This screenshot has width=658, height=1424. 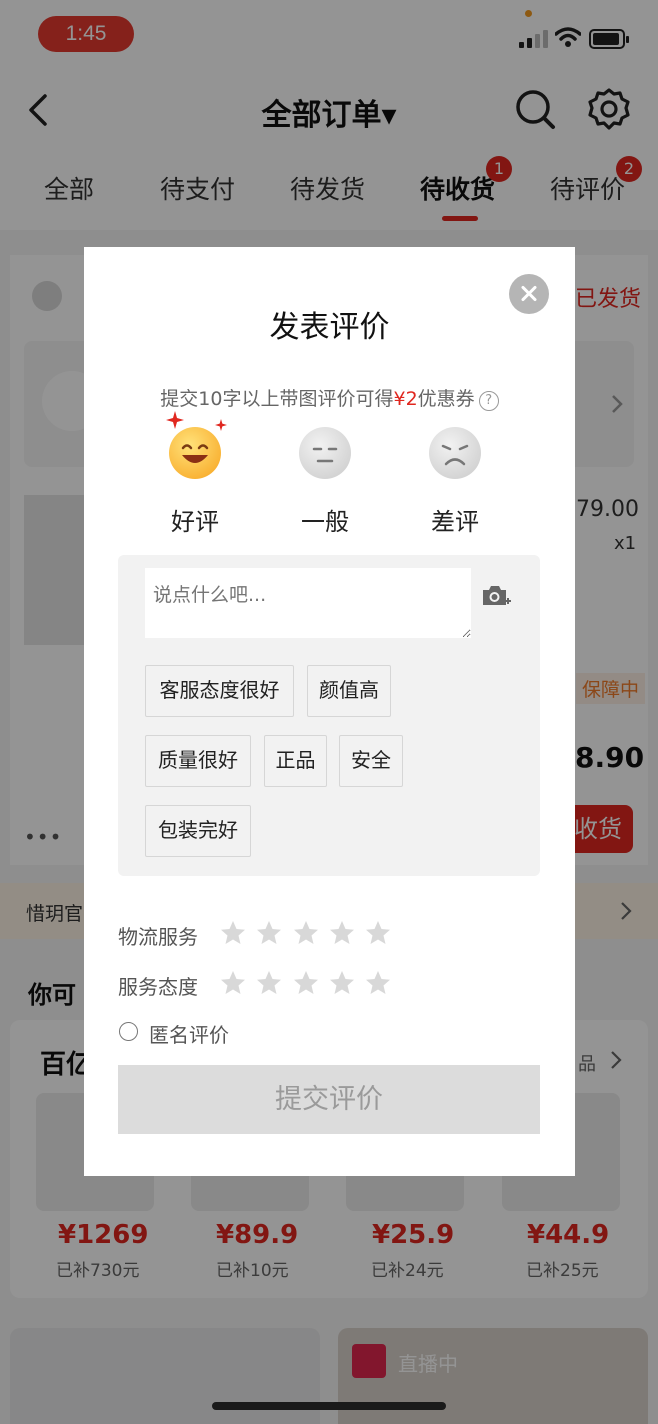 What do you see at coordinates (446, 399) in the screenshot?
I see `promo-suffix: 优惠券` at bounding box center [446, 399].